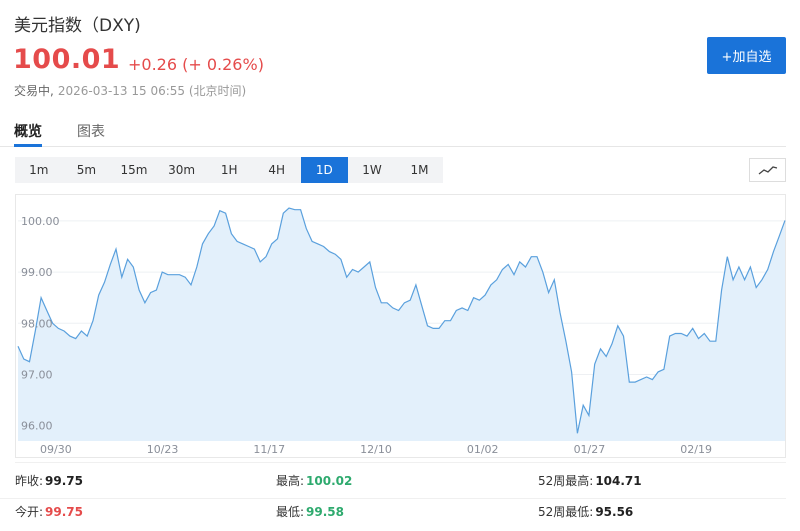  What do you see at coordinates (163, 449) in the screenshot?
I see `x-tick-label: 10/23` at bounding box center [163, 449].